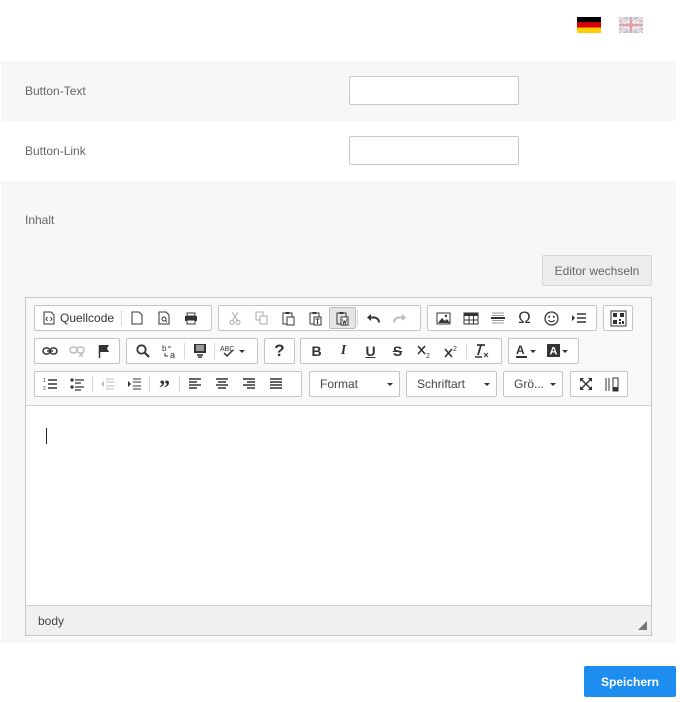 Image resolution: width=680 pixels, height=702 pixels. I want to click on align-left-icon, so click(194, 384).